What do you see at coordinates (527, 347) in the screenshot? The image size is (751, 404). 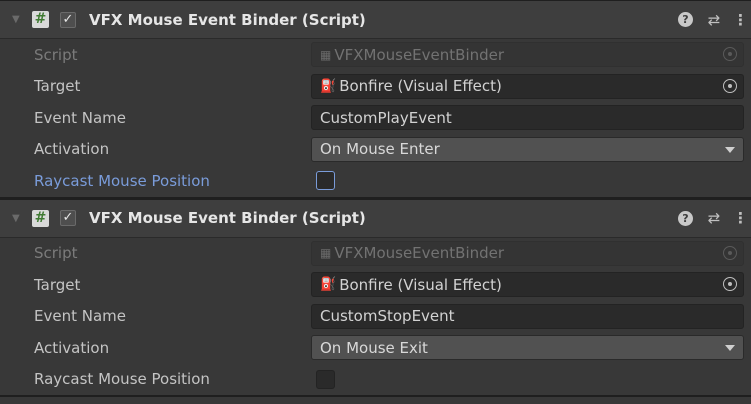 I see `activation-dropdown: On Mouse Exit` at bounding box center [527, 347].